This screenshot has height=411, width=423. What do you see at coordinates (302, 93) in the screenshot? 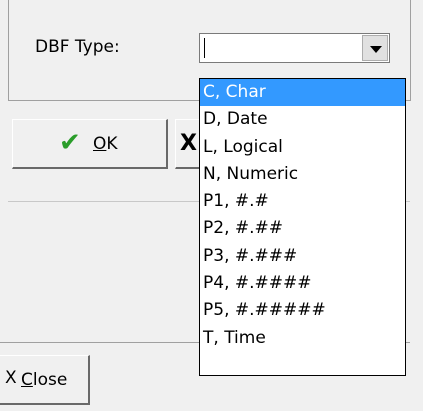
I see `dropdown-item: C, Char` at bounding box center [302, 93].